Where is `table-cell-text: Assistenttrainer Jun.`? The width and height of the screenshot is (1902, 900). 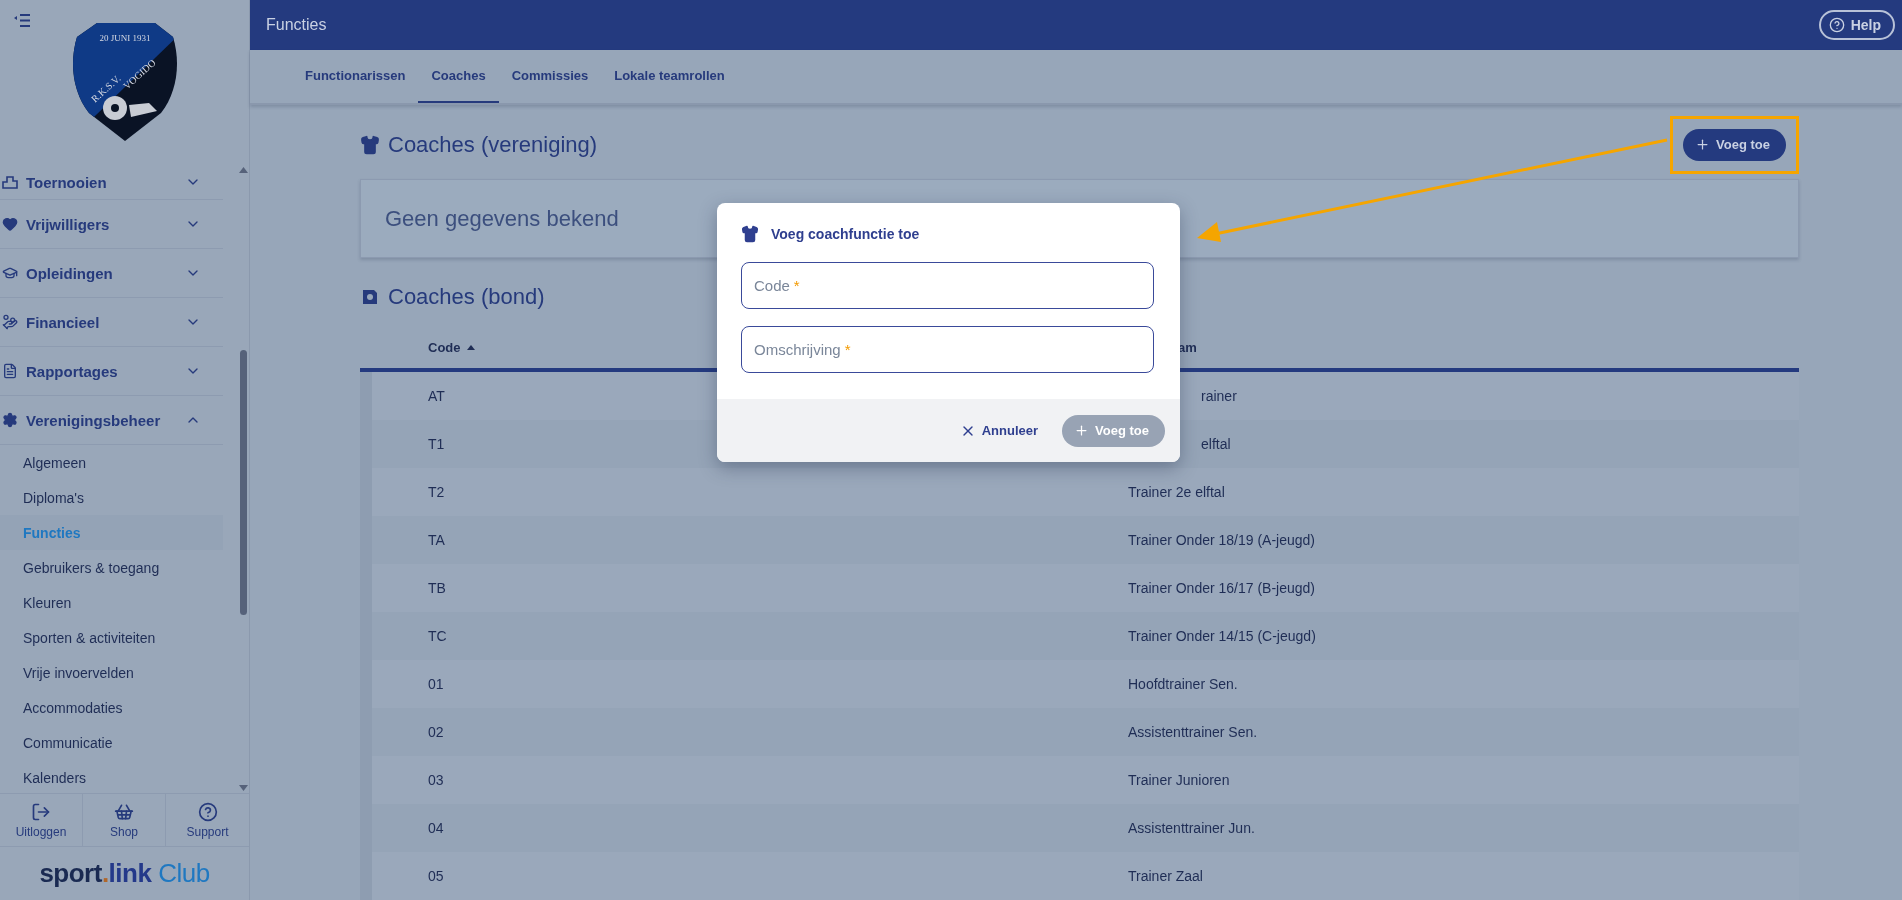 table-cell-text: Assistenttrainer Jun. is located at coordinates (1192, 828).